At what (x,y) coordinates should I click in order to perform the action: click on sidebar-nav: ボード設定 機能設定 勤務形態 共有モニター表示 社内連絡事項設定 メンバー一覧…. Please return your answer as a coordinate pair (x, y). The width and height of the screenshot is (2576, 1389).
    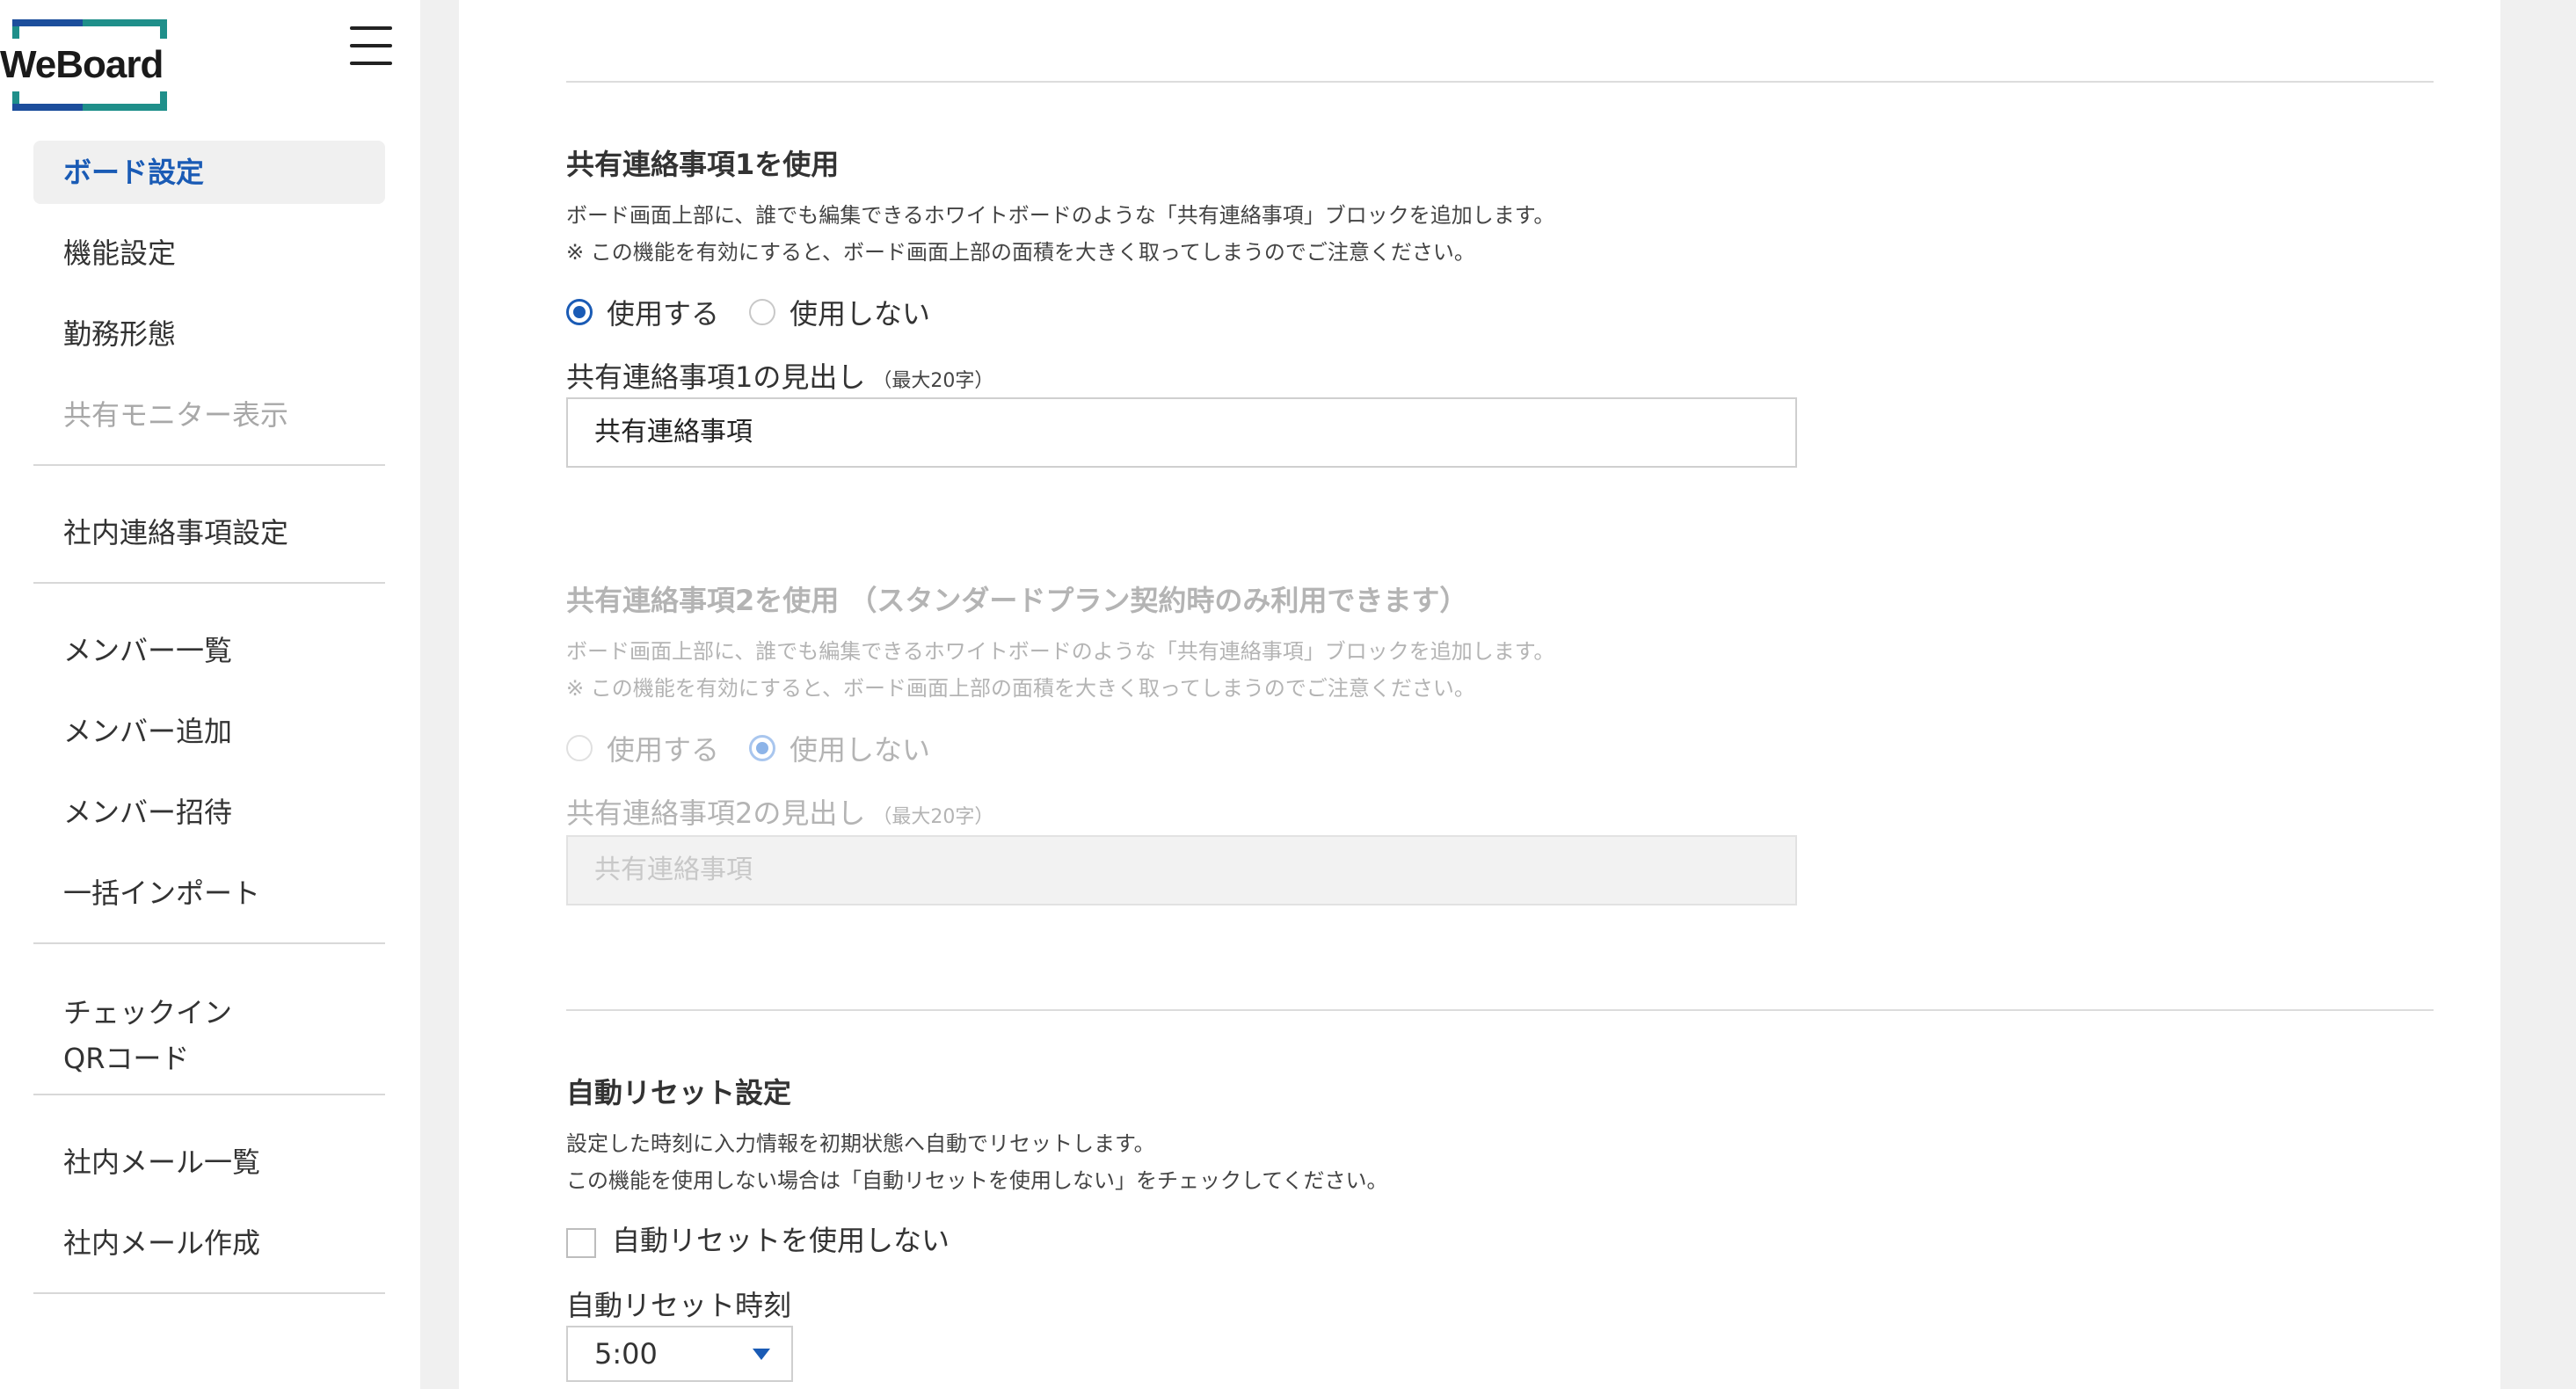
    Looking at the image, I should click on (209, 735).